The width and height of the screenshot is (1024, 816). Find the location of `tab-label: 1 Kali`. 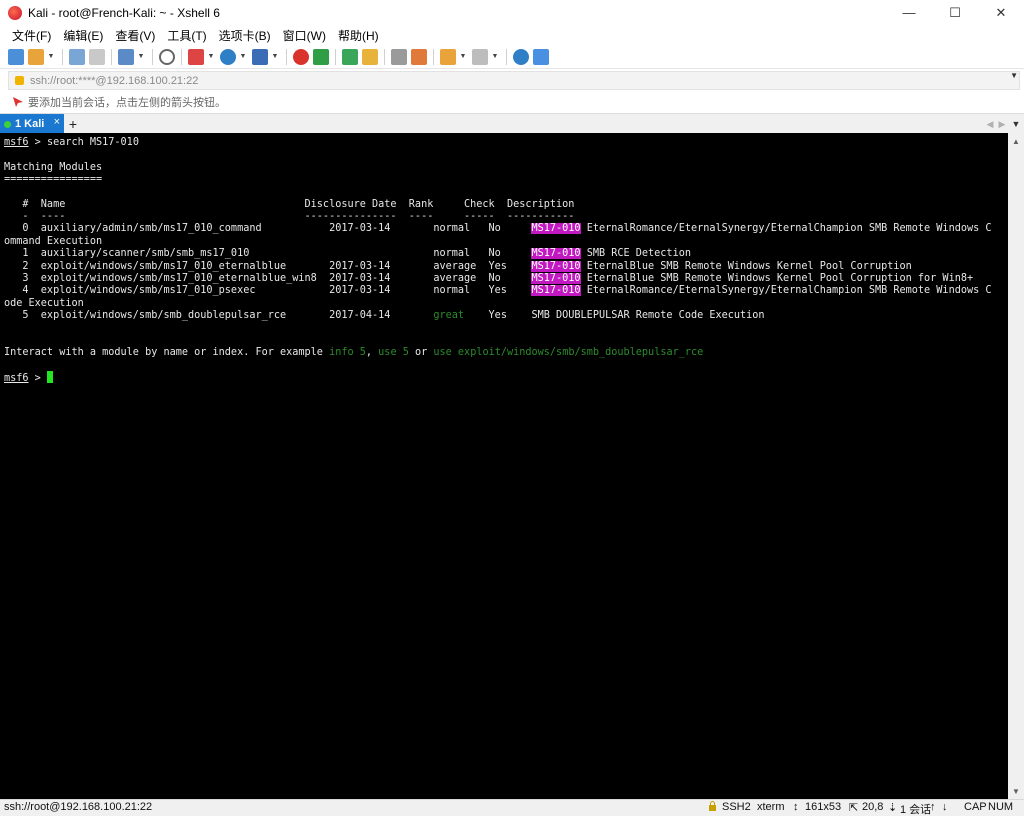

tab-label: 1 Kali is located at coordinates (30, 124).